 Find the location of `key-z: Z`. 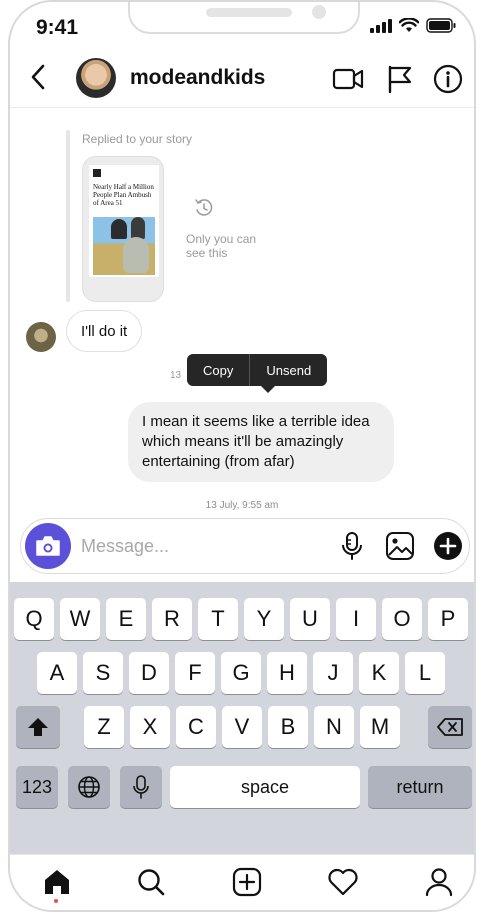

key-z: Z is located at coordinates (104, 727).